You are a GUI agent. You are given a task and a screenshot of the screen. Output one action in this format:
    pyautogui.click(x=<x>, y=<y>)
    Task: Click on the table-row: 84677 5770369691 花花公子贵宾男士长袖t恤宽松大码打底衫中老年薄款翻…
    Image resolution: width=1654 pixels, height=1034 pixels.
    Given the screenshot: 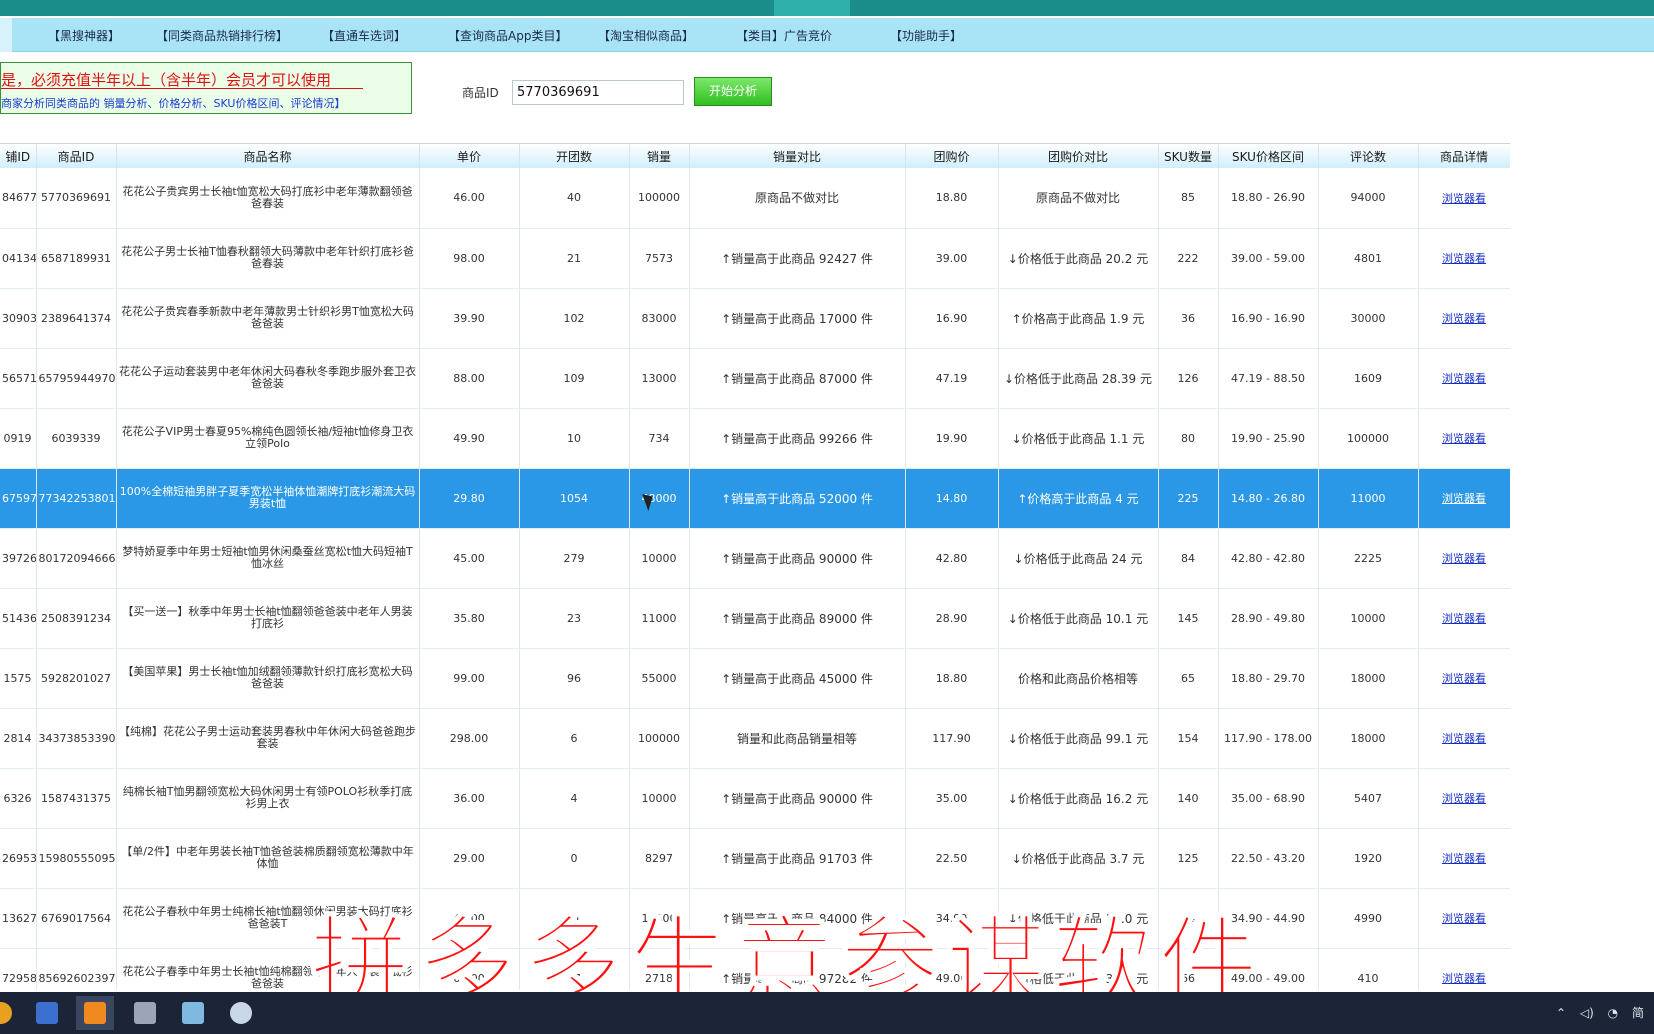 What is the action you would take?
    pyautogui.click(x=755, y=198)
    